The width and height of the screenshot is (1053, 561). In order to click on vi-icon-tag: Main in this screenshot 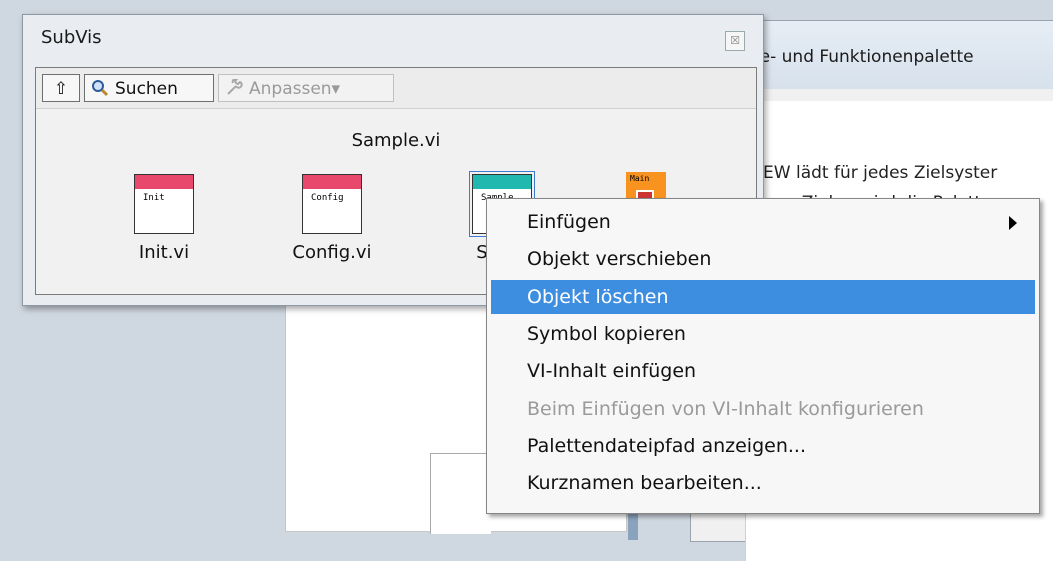, I will do `click(640, 178)`.